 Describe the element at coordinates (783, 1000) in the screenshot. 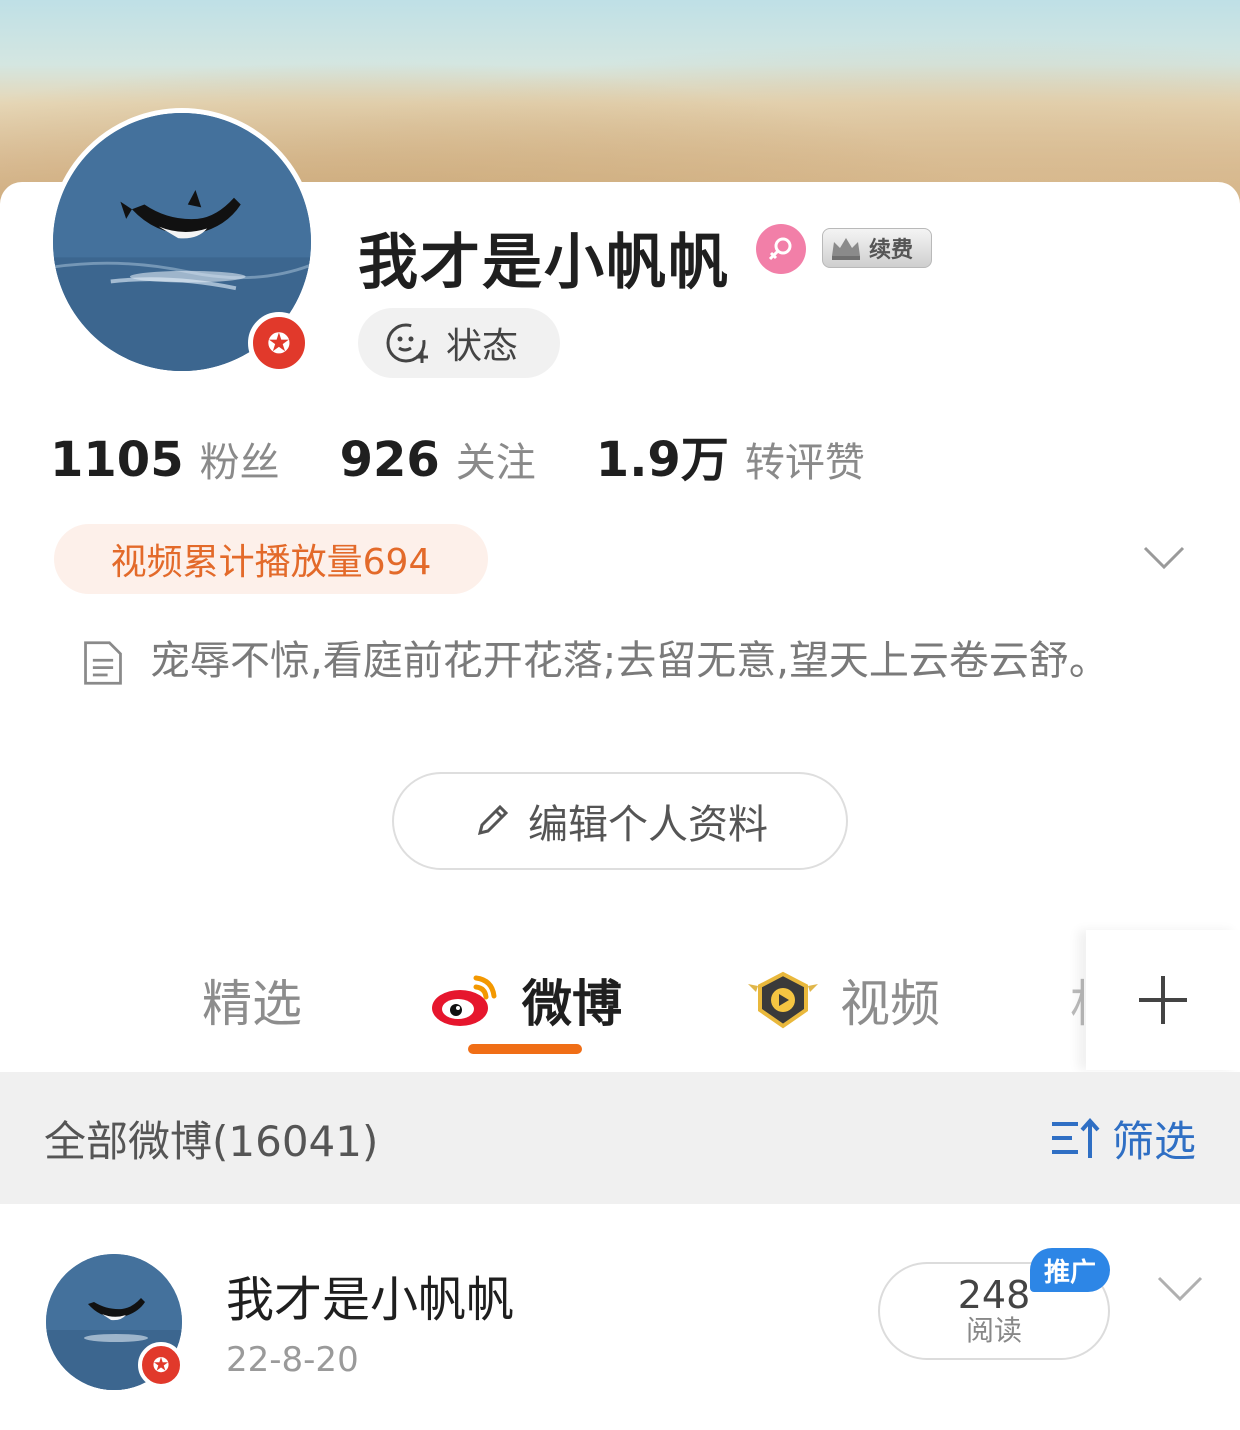

I see `video-badge-icon` at that location.